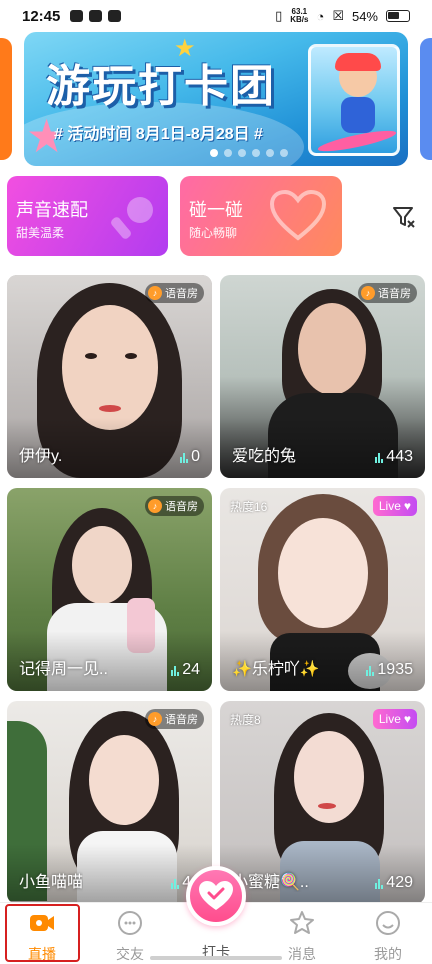  I want to click on room-card: ♪ 语音房 伊伊y. 0, so click(109, 376).